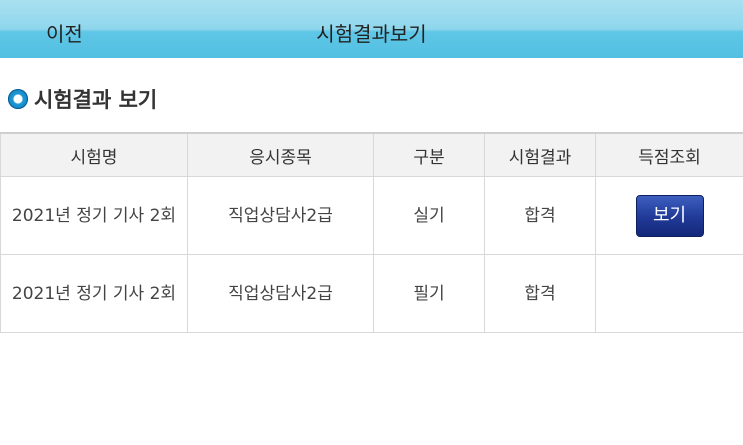  I want to click on column-header-score-lookup: 득점조회, so click(669, 154).